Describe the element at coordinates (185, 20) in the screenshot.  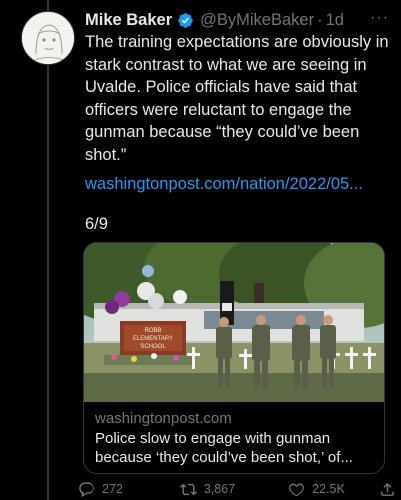
I see `verified-badge-icon` at that location.